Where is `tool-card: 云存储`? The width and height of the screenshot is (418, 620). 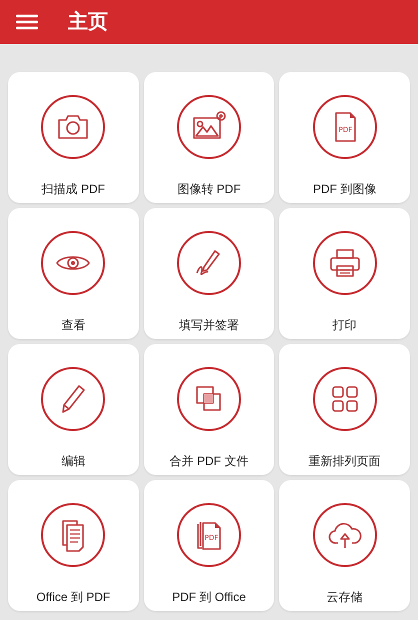
tool-card: 云存储 is located at coordinates (344, 545).